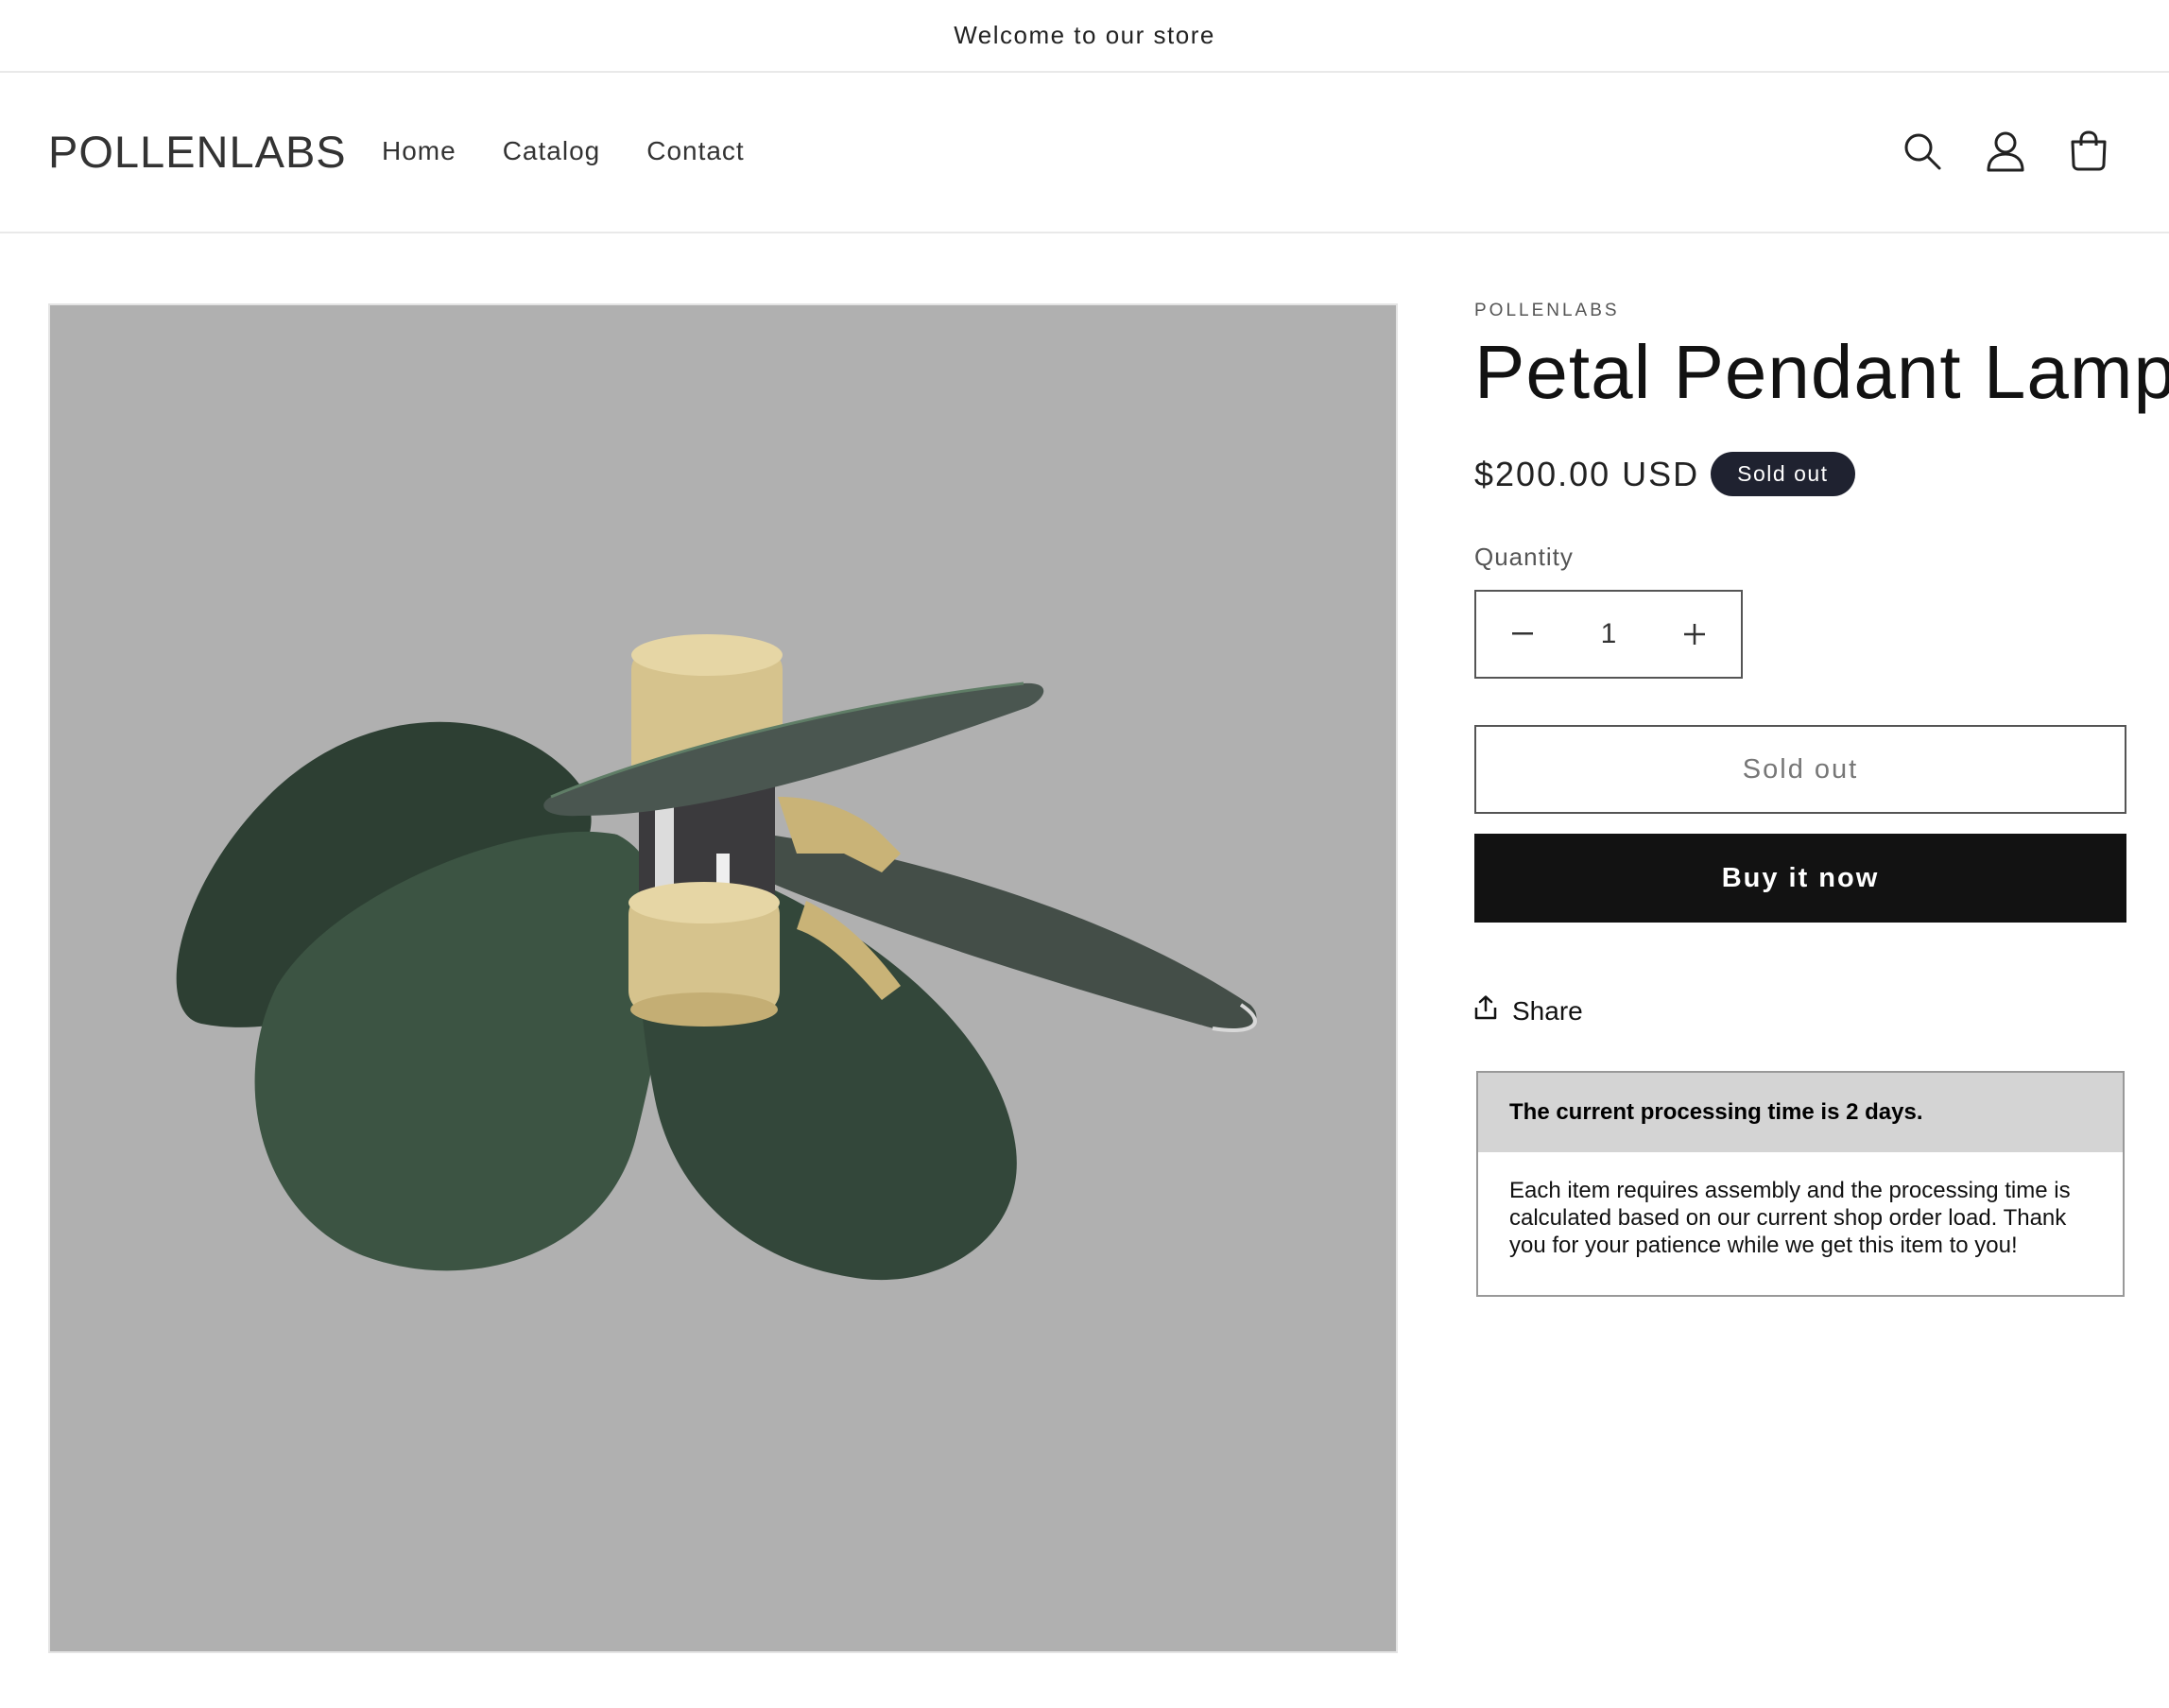 This screenshot has height=1708, width=2169. Describe the element at coordinates (1084, 153) in the screenshot. I see `site-header: POLLENLABS Home Catalog Contact` at that location.